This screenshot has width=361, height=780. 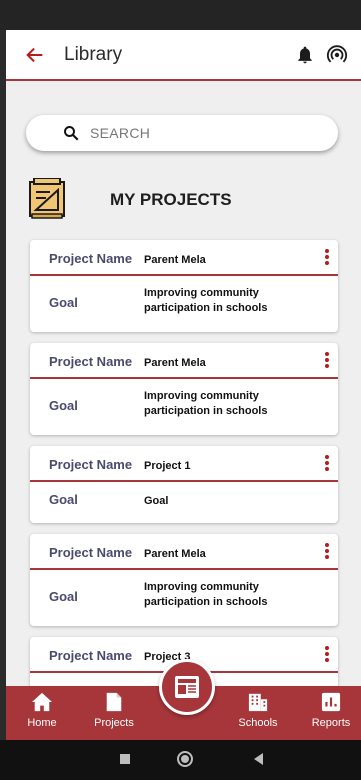 What do you see at coordinates (259, 759) in the screenshot?
I see `back-triangle-icon` at bounding box center [259, 759].